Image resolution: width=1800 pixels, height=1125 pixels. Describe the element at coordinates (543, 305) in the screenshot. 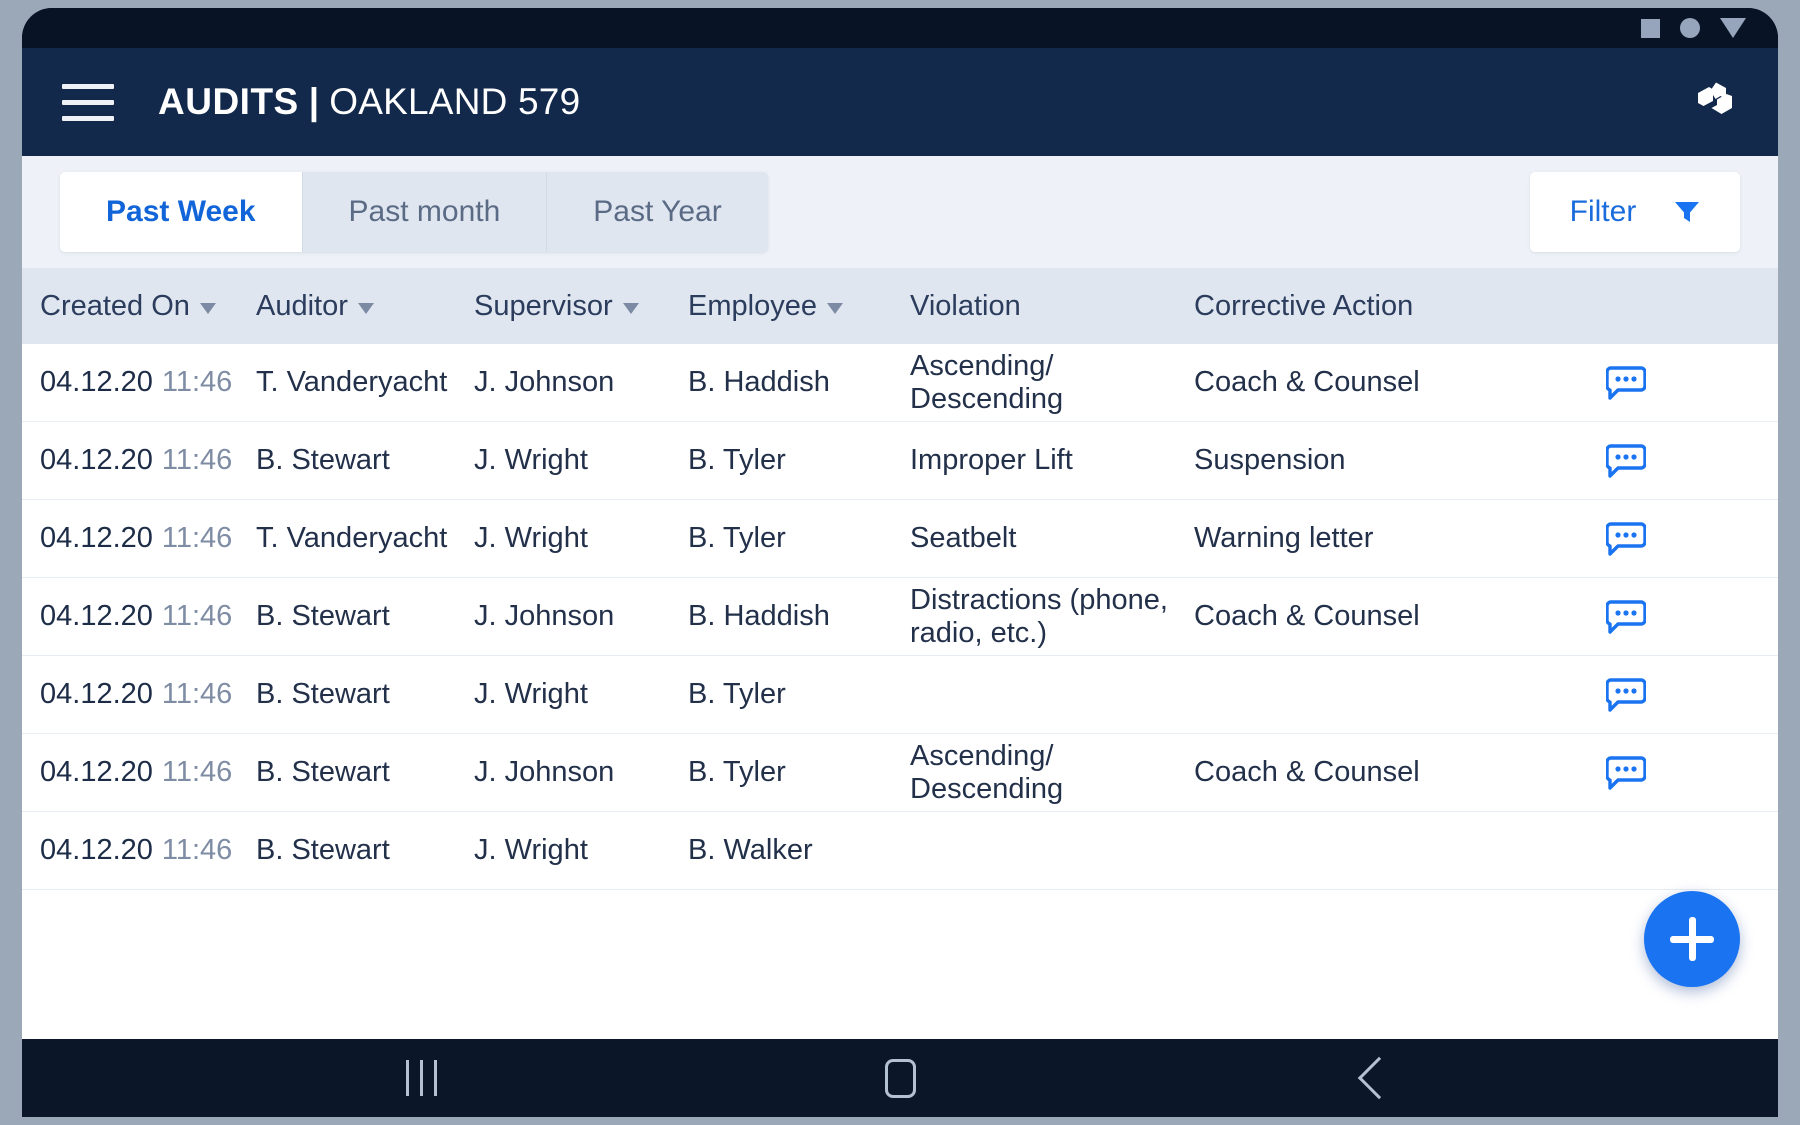

I see `column-header-supervisor-label: Supervisor` at that location.